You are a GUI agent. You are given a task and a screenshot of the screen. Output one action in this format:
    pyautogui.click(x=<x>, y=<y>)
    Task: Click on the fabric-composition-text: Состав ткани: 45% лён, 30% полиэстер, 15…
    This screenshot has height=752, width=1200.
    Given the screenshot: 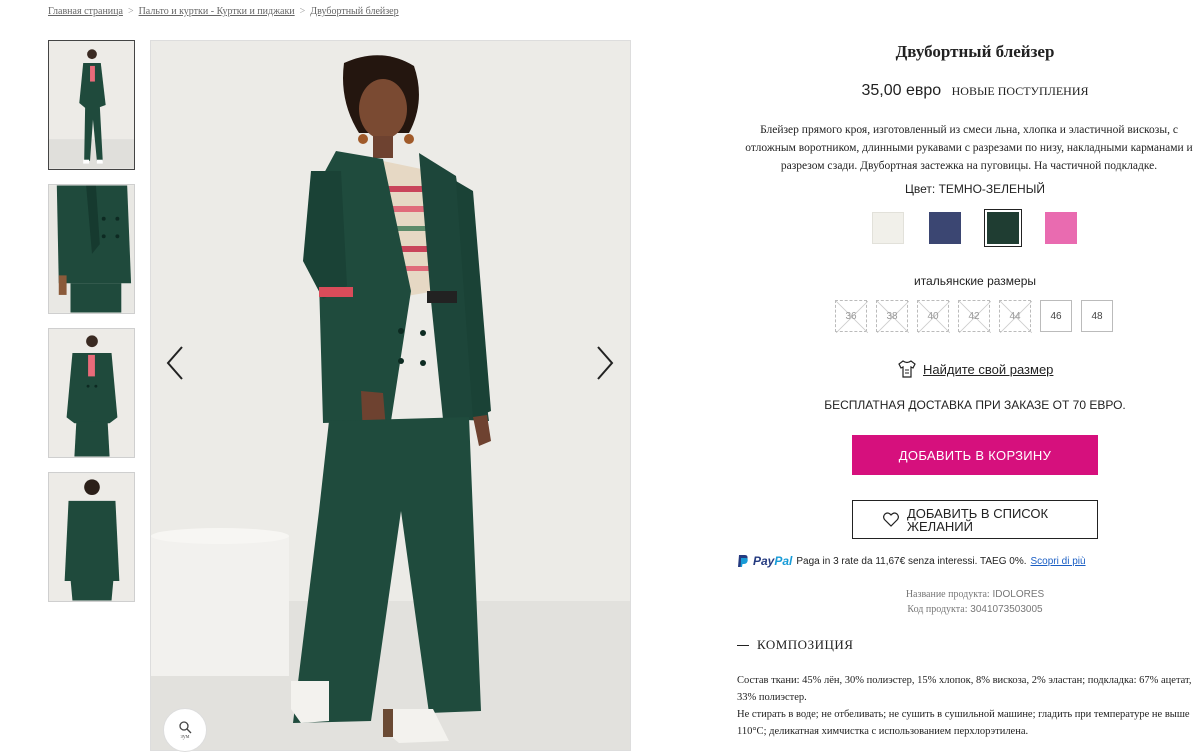 What is the action you would take?
    pyautogui.click(x=964, y=689)
    